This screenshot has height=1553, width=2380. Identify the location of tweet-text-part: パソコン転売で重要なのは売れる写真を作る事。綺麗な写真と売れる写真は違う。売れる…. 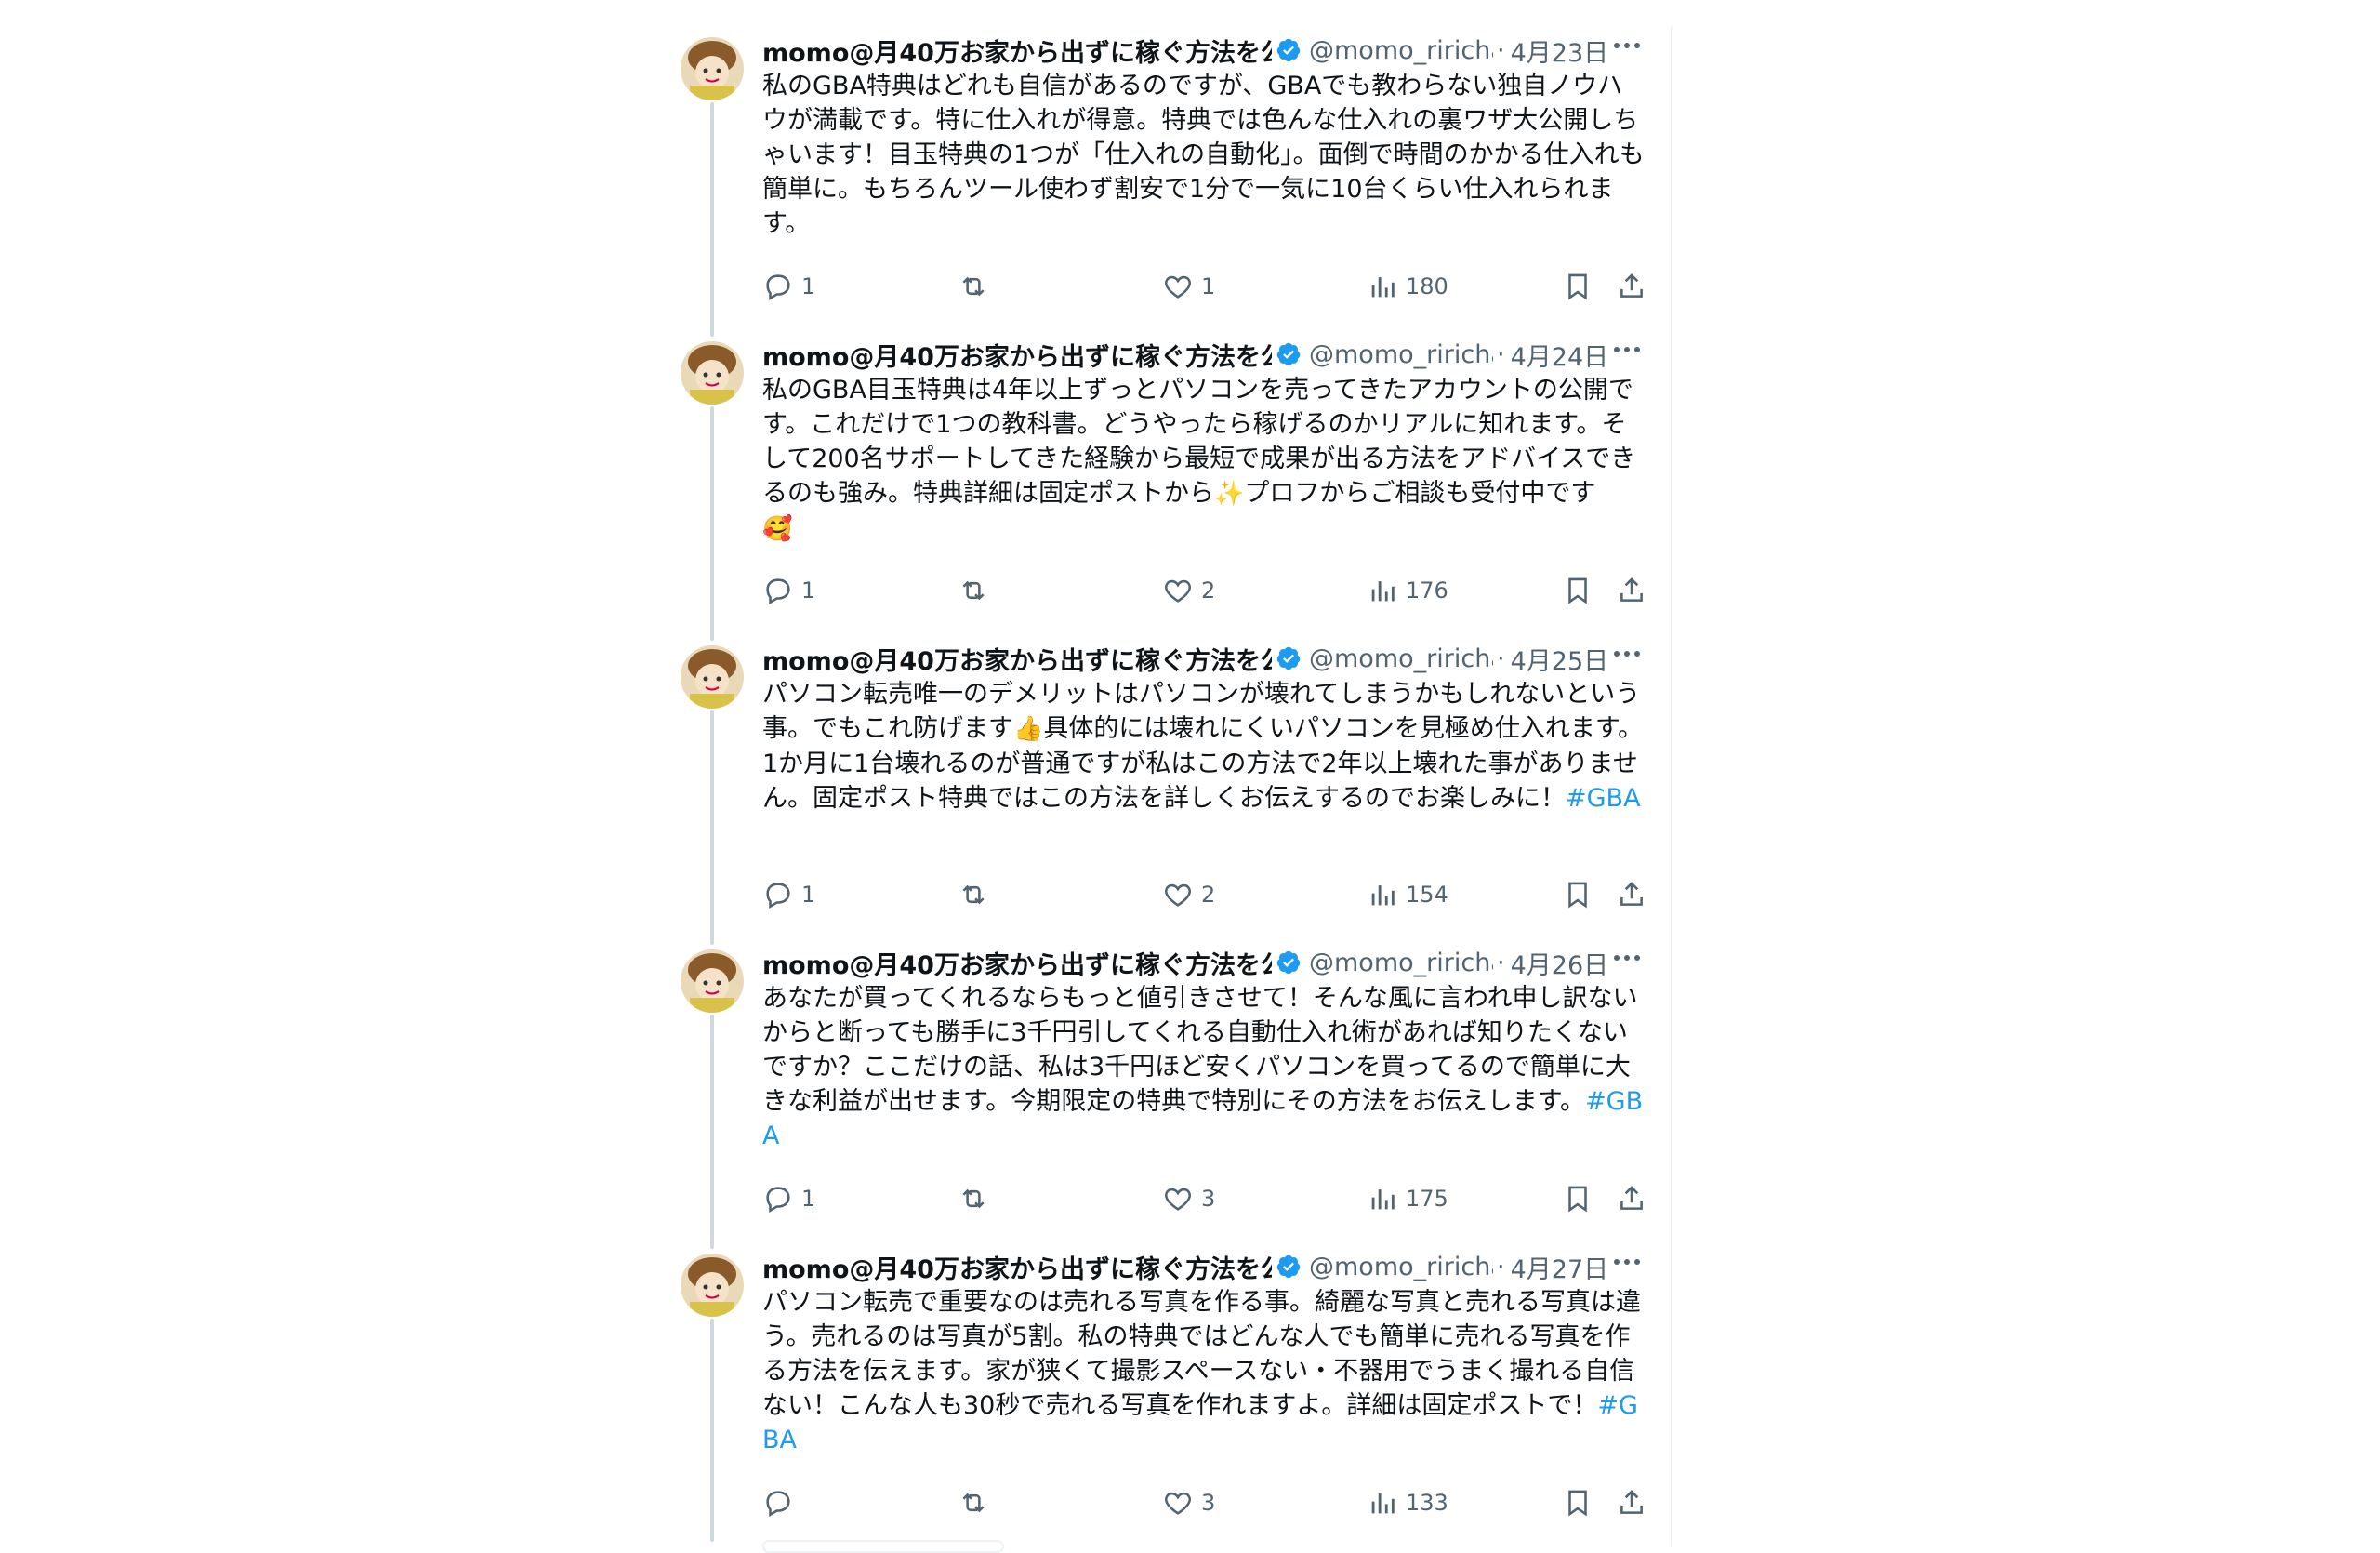
(1201, 1354).